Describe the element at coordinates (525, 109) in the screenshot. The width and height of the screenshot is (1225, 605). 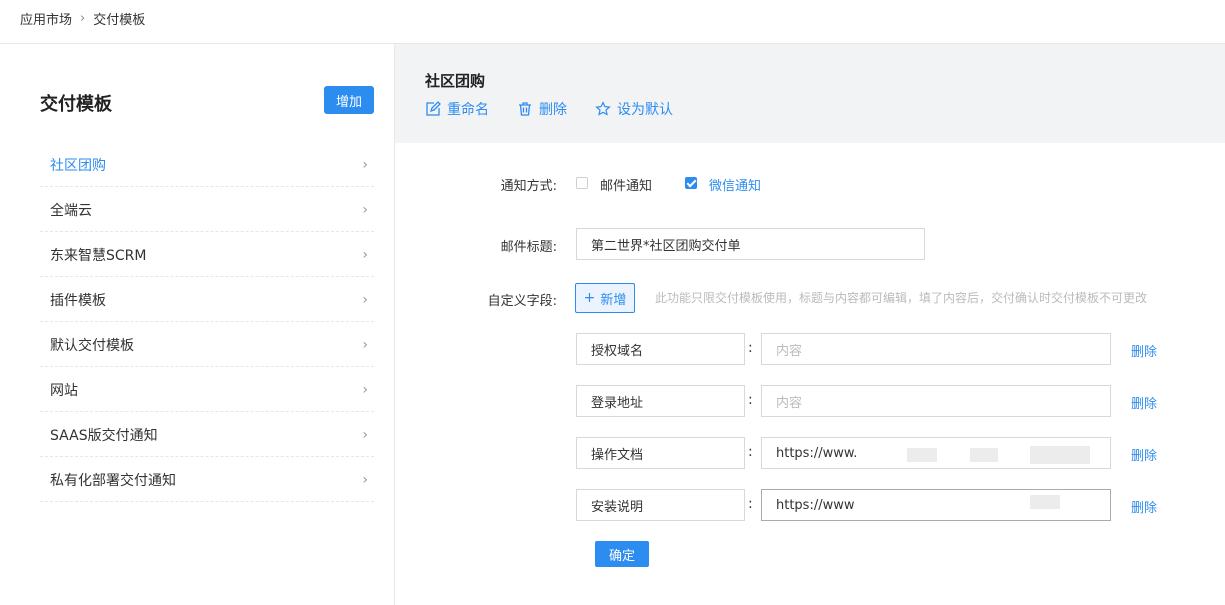
I see `trash-icon` at that location.